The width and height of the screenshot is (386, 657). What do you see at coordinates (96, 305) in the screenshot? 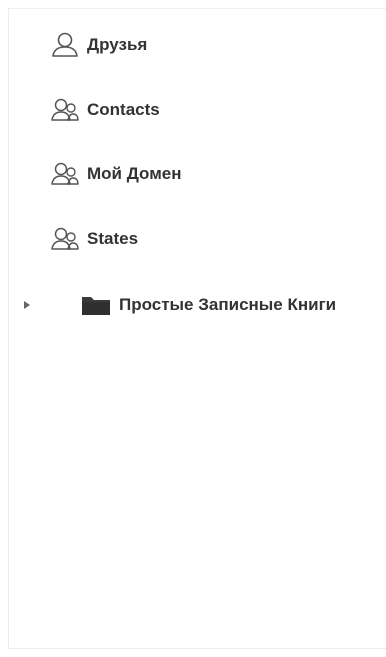
I see `folder-icon` at bounding box center [96, 305].